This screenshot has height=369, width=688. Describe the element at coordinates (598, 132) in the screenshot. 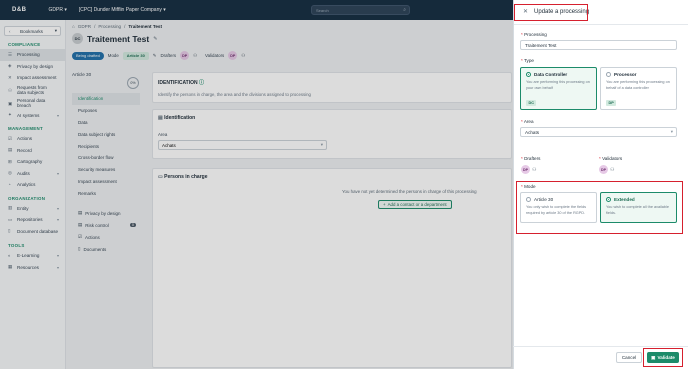

I see `area-select: Achats ▾` at that location.